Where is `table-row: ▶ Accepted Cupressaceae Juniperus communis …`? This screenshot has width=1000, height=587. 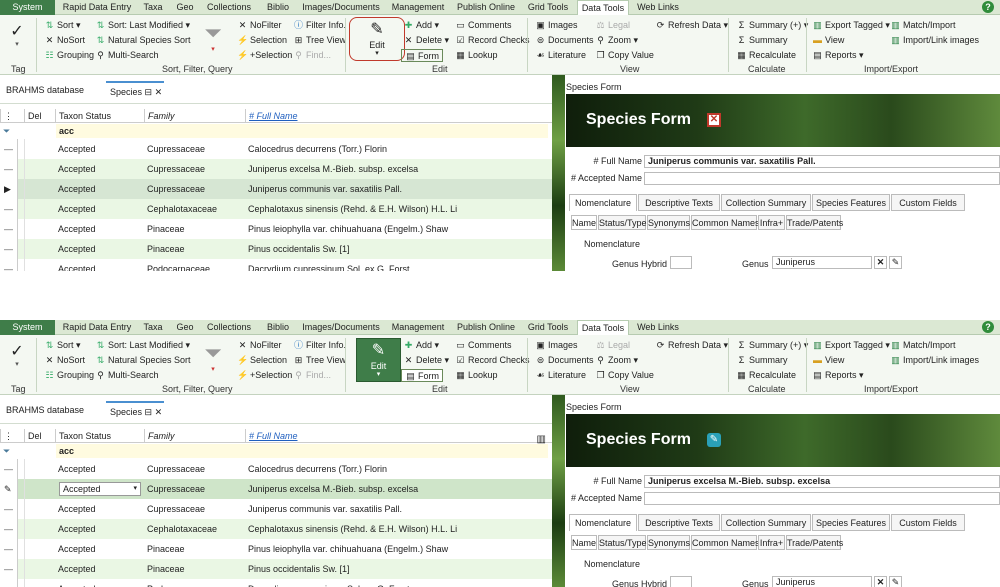 table-row: ▶ Accepted Cupressaceae Juniperus communis … is located at coordinates (276, 189).